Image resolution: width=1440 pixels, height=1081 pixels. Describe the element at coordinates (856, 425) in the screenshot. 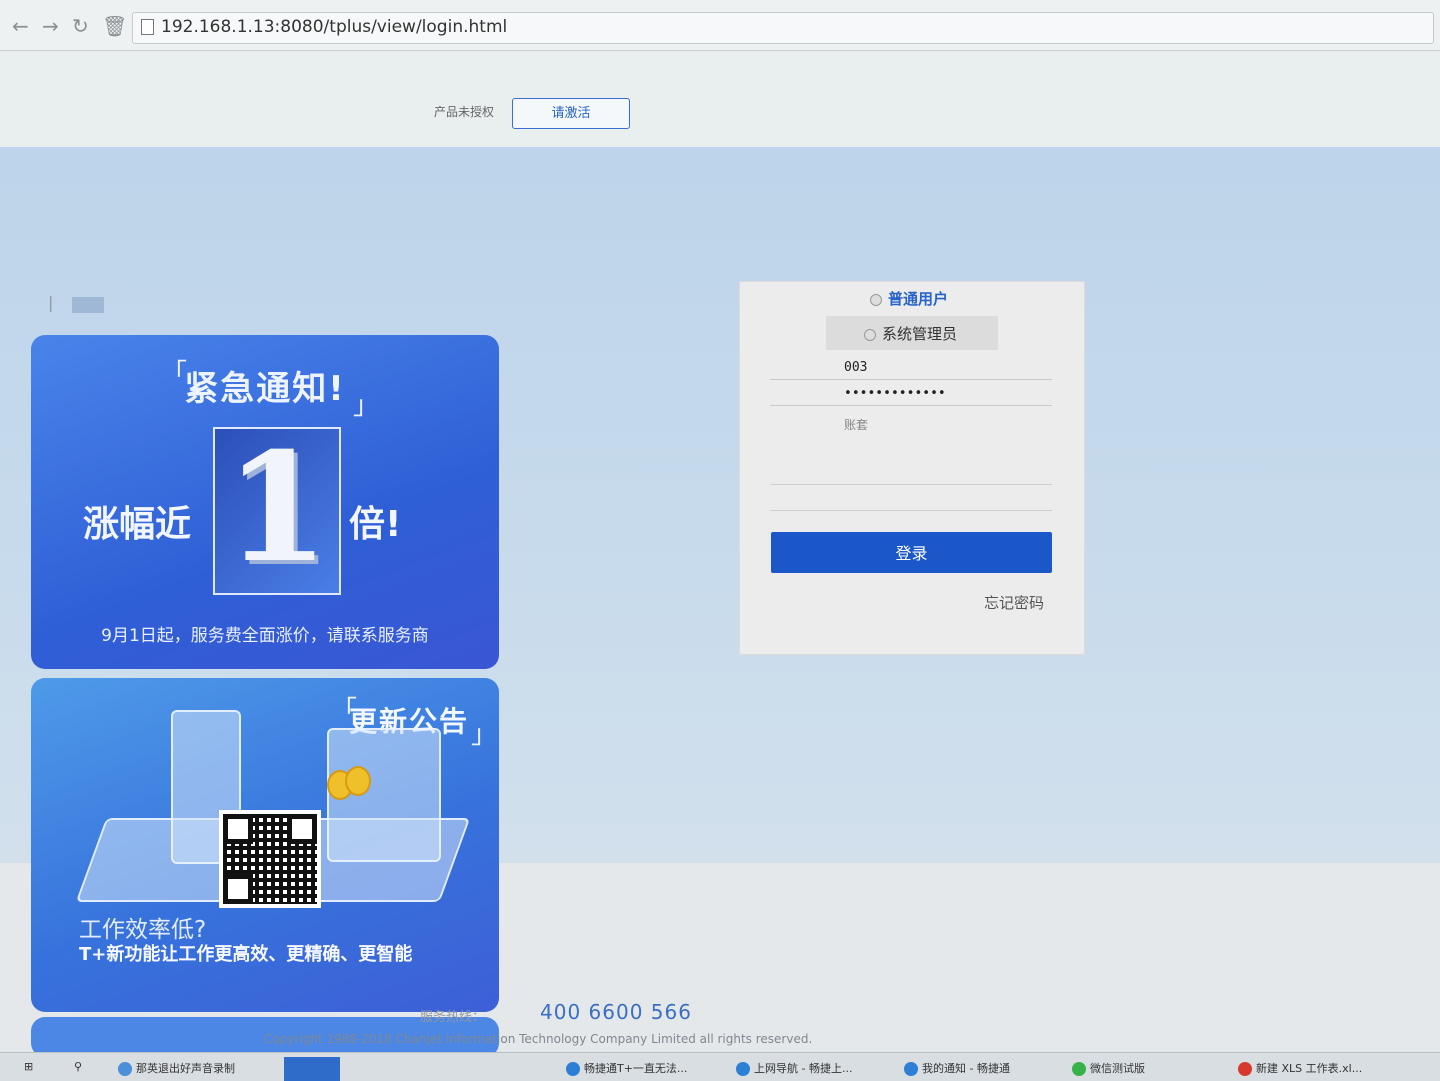

I see `account-label: 账套` at that location.